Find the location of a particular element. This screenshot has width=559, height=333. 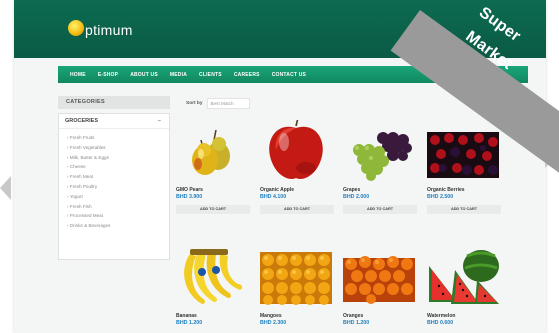

groceries-group: GROCERIES – is located at coordinates (114, 121).